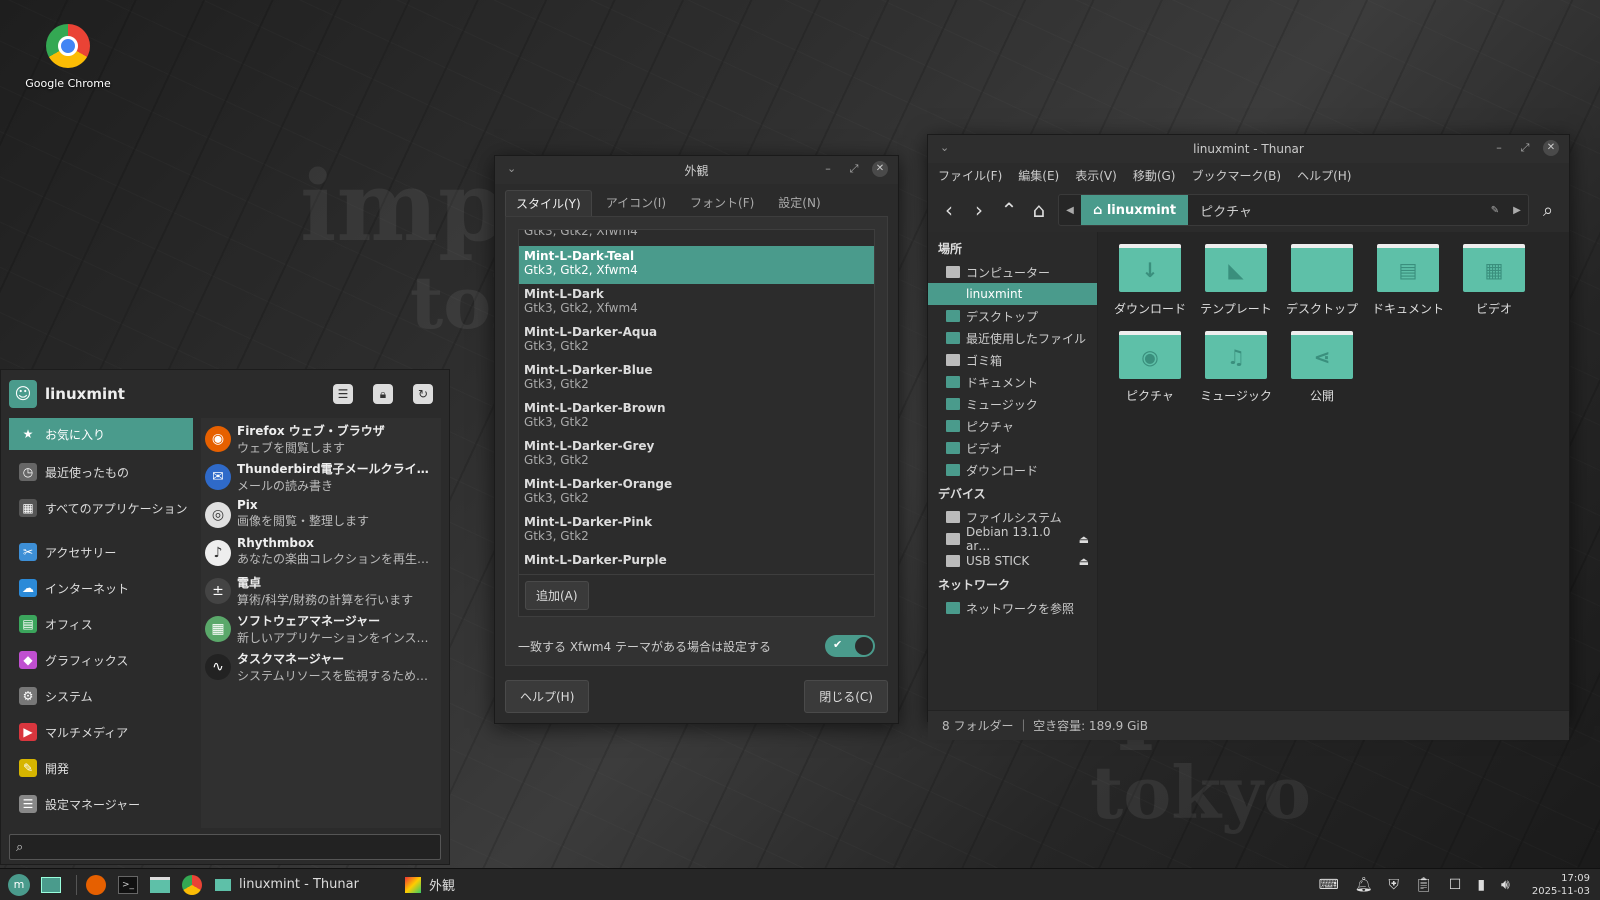 The height and width of the screenshot is (900, 1600). I want to click on up-icon: ⌃, so click(1009, 210).